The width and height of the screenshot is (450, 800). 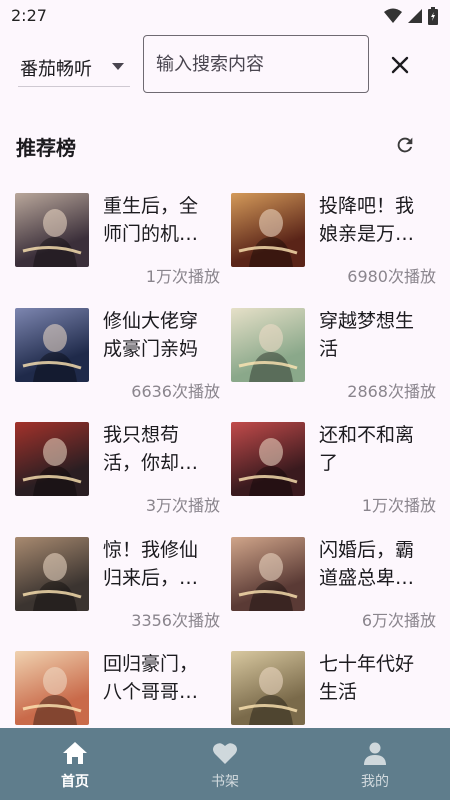 I want to click on home-icon, so click(x=75, y=753).